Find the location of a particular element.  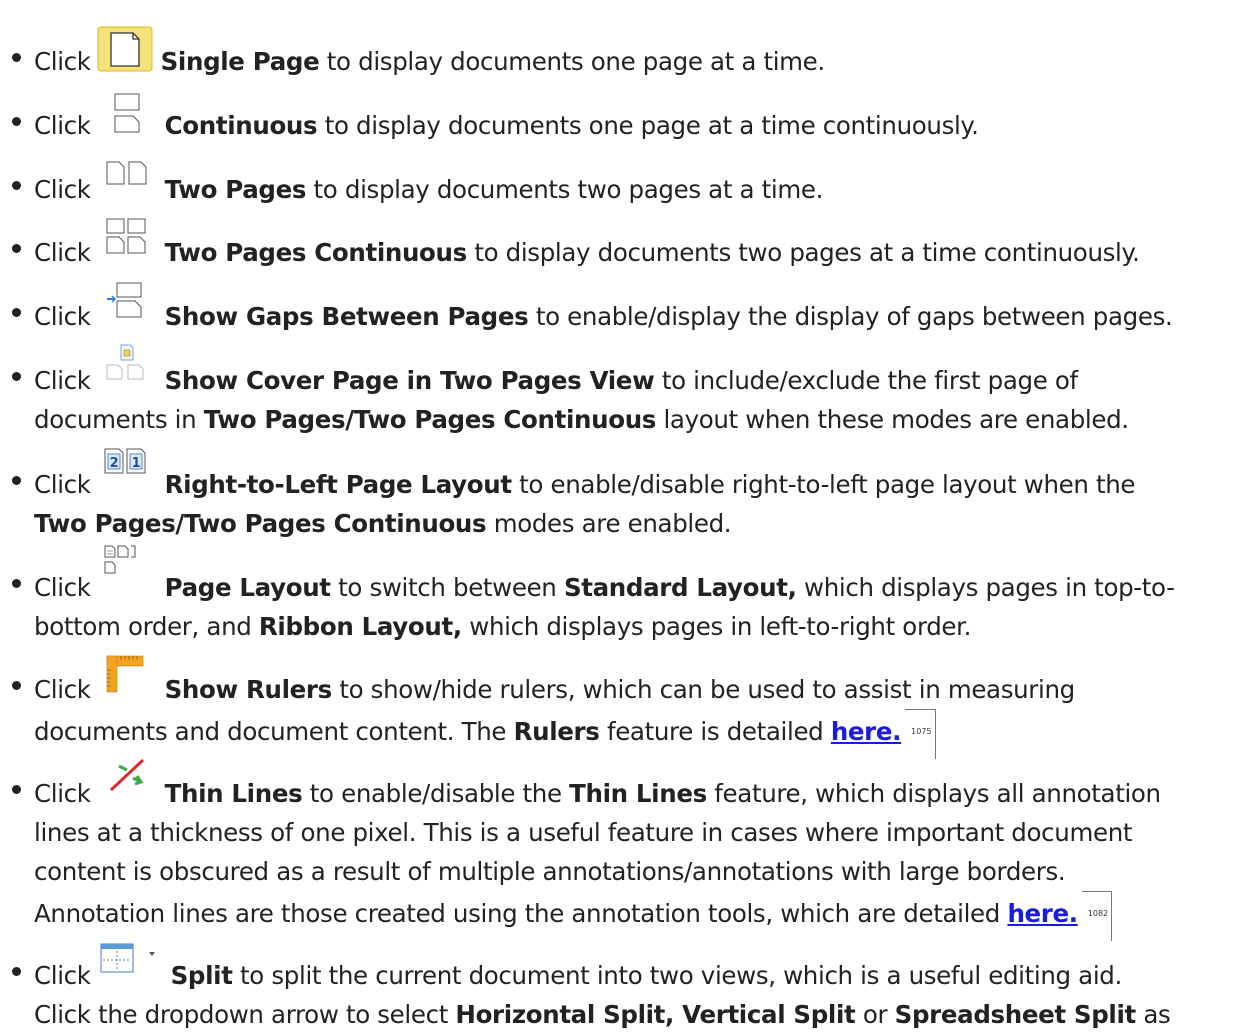

two-pages-icon is located at coordinates (127, 183).